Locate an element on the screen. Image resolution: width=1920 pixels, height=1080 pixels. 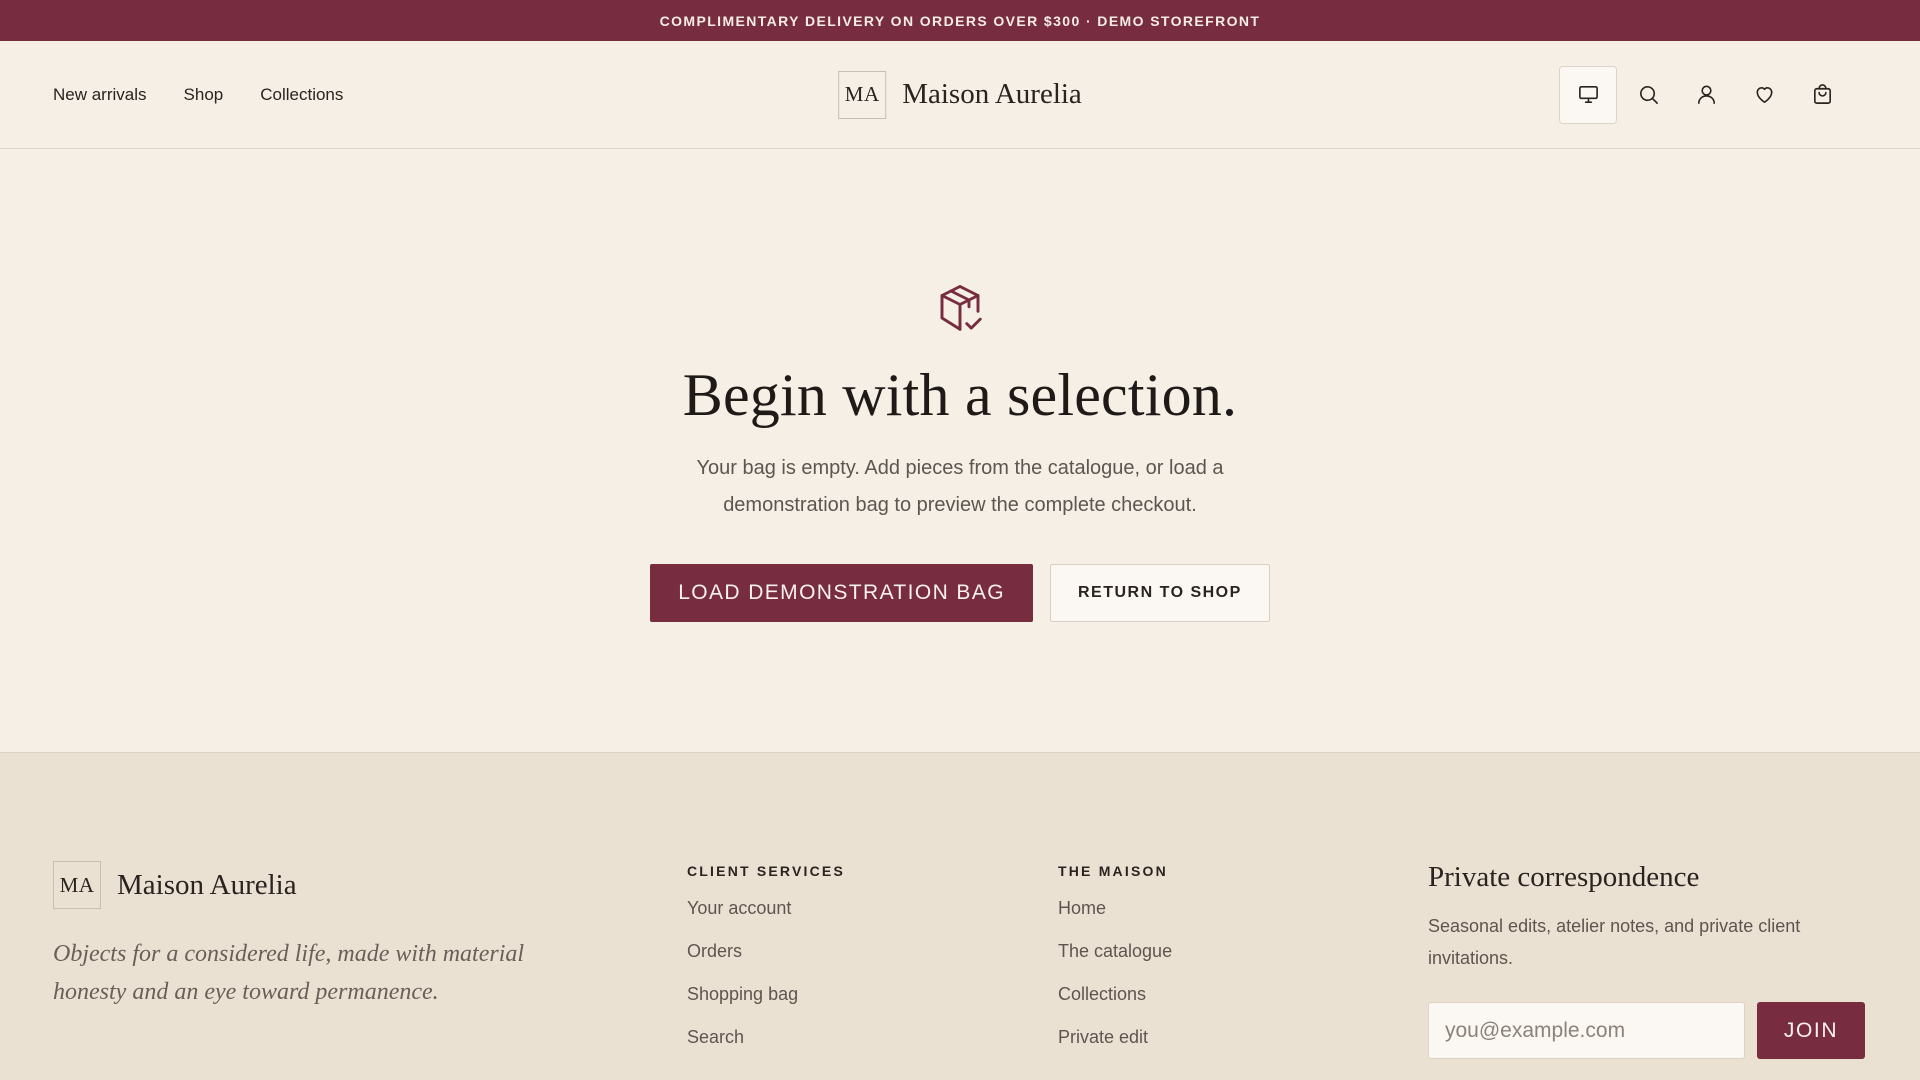
newsletter-title: Private correspondence is located at coordinates (1564, 877).